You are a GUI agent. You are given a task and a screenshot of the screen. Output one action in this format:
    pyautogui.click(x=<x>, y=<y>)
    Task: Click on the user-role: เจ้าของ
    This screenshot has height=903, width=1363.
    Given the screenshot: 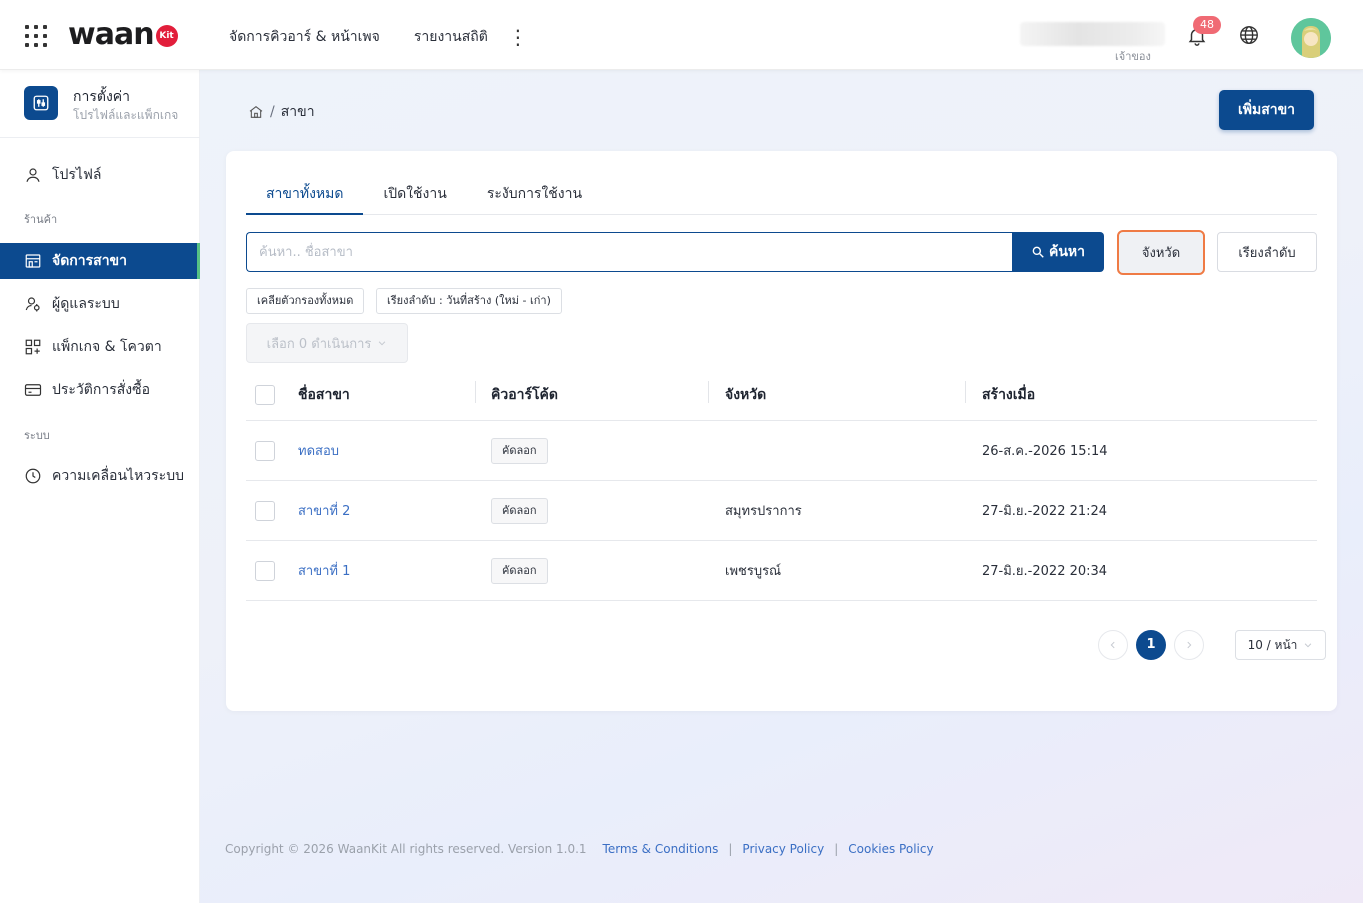 What is the action you would take?
    pyautogui.click(x=1133, y=56)
    